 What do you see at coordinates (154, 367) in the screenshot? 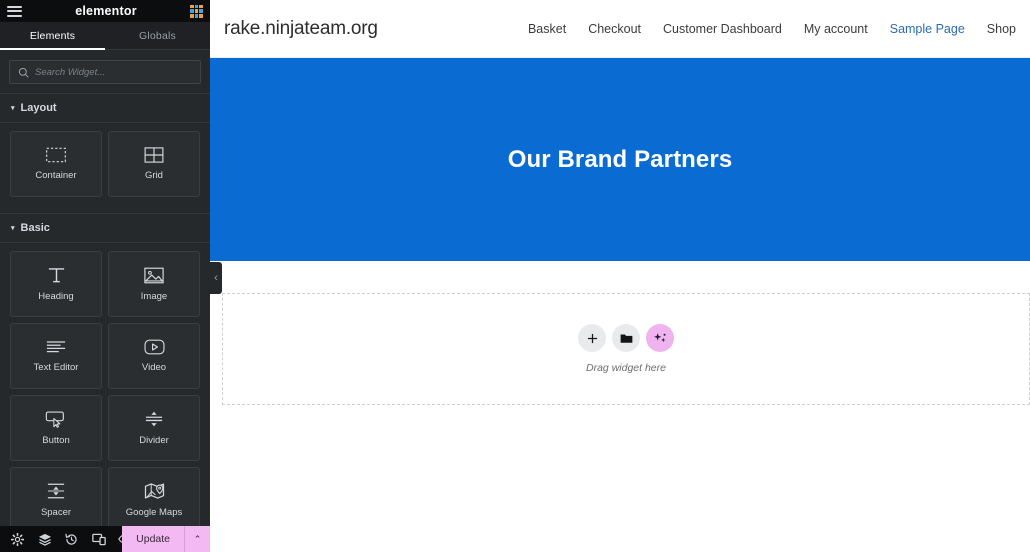
I see `widget-video-label: Video` at bounding box center [154, 367].